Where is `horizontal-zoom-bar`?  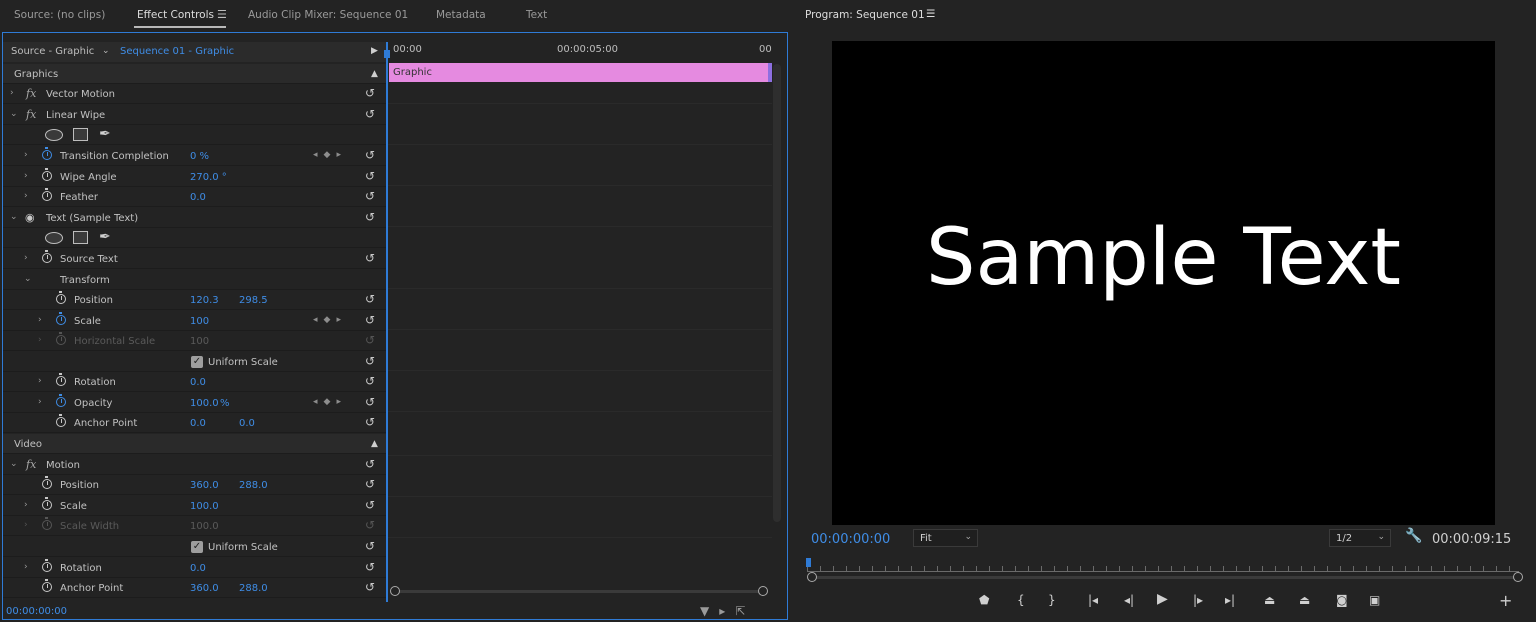 horizontal-zoom-bar is located at coordinates (579, 591).